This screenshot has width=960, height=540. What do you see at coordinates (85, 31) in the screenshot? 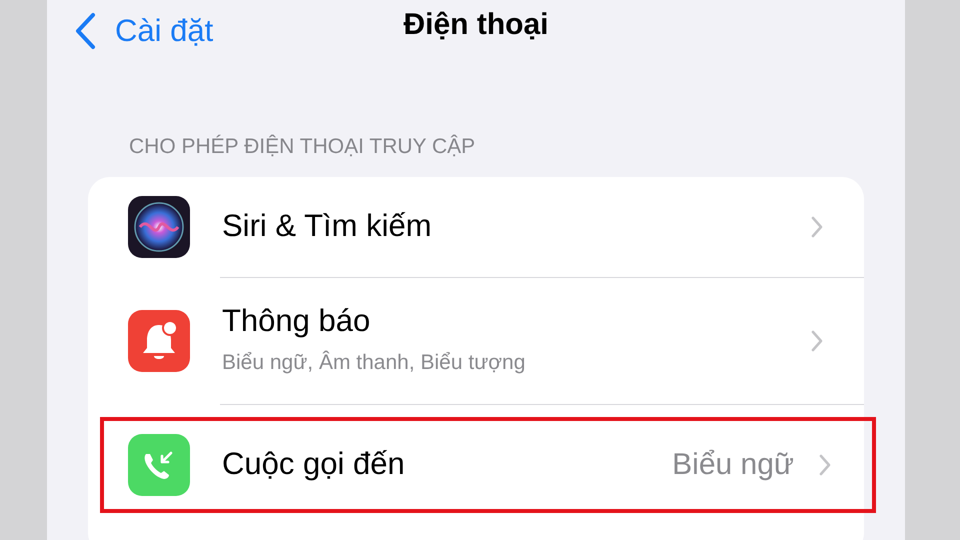
I see `chevron-left-icon` at bounding box center [85, 31].